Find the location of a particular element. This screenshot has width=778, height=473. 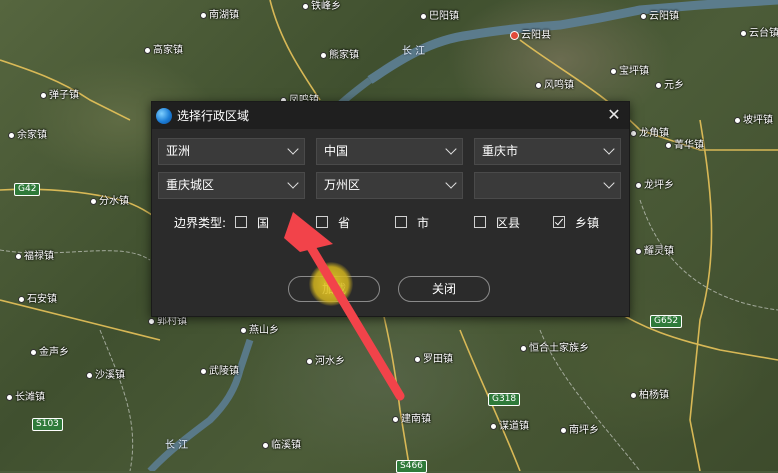

map-place-label: 铁峰乡 is located at coordinates (321, 7).